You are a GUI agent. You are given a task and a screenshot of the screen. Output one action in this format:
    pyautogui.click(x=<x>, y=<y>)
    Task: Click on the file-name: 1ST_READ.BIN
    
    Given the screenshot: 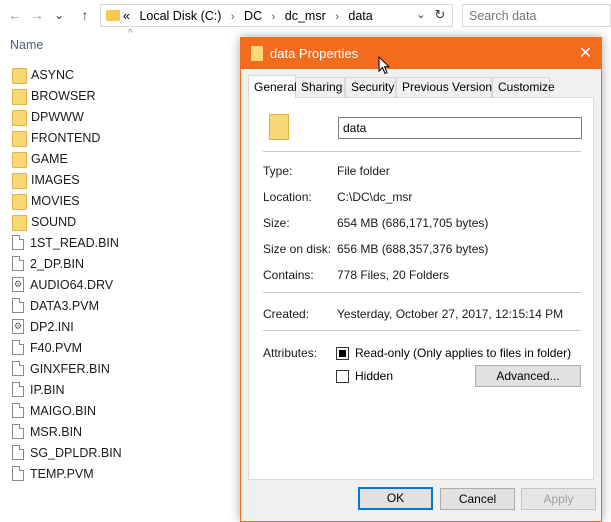 What is the action you would take?
    pyautogui.click(x=74, y=242)
    